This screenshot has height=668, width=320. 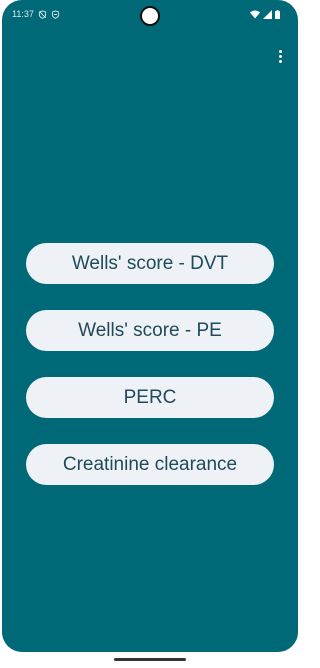 I want to click on status-bar: 11:37, so click(x=150, y=17).